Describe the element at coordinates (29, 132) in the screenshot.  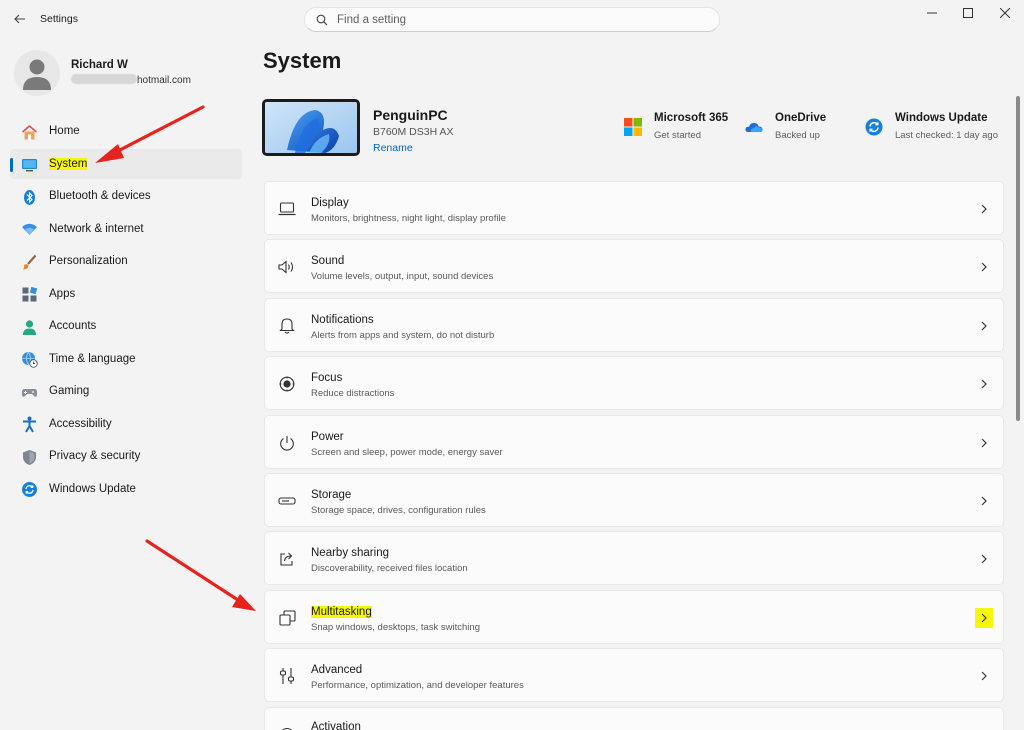
I see `home-icon` at that location.